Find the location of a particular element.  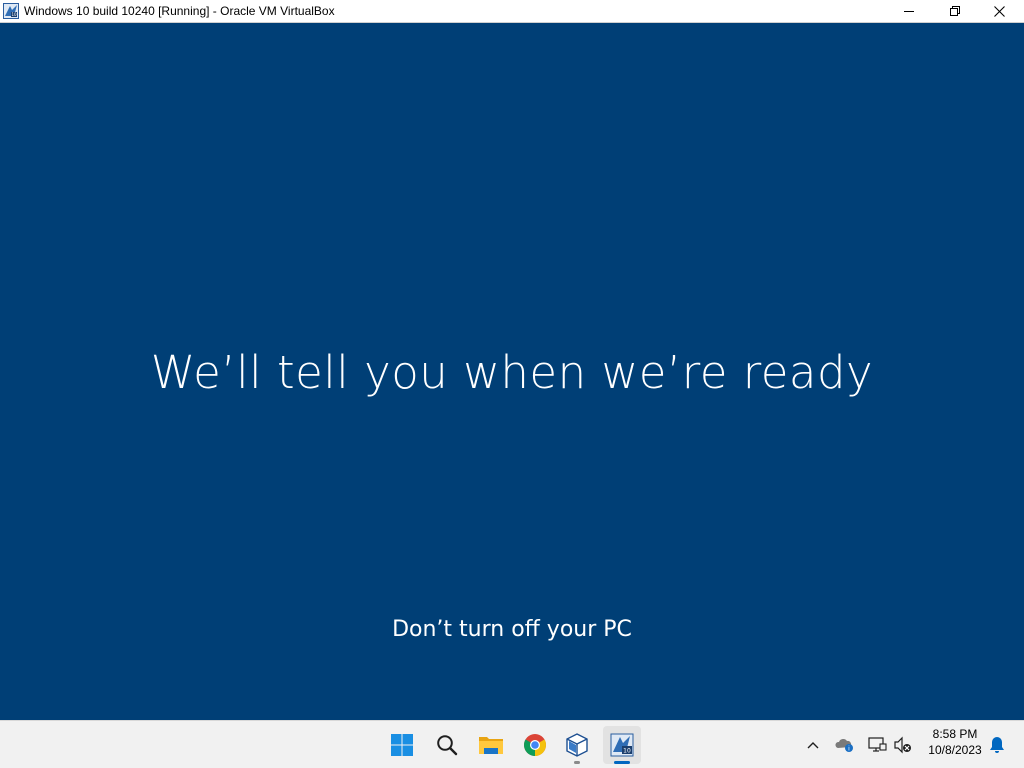

file-explorer-button is located at coordinates (491, 745).